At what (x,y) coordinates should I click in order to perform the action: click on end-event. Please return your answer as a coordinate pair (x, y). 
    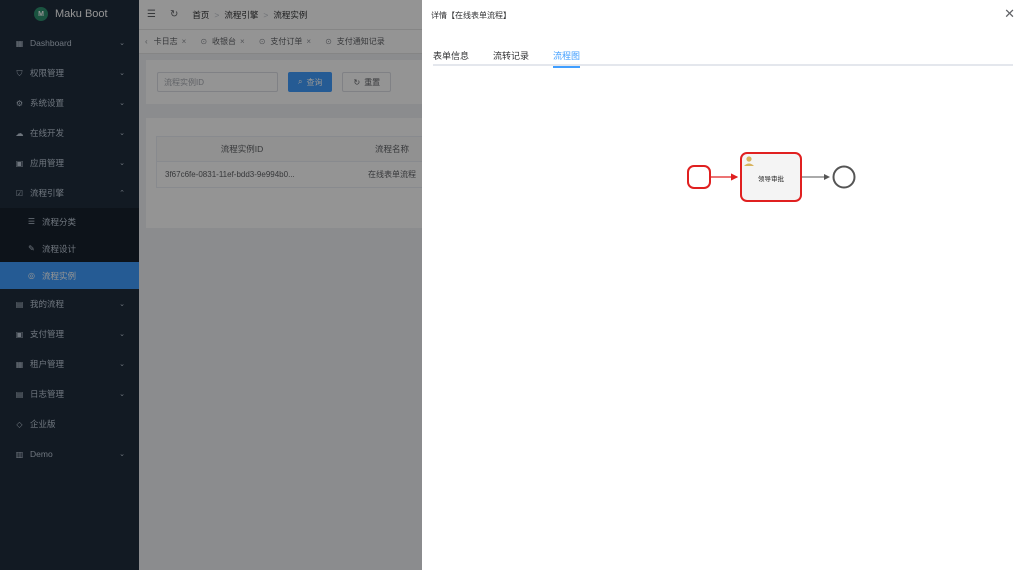
    Looking at the image, I should click on (844, 177).